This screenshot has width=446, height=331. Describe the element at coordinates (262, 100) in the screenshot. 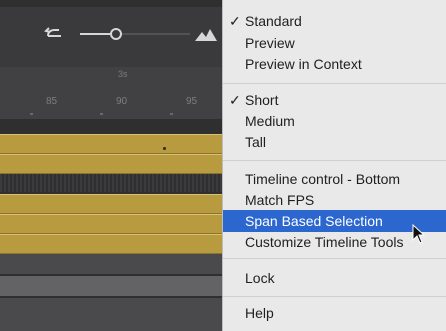

I see `menu-item-label: Short` at that location.